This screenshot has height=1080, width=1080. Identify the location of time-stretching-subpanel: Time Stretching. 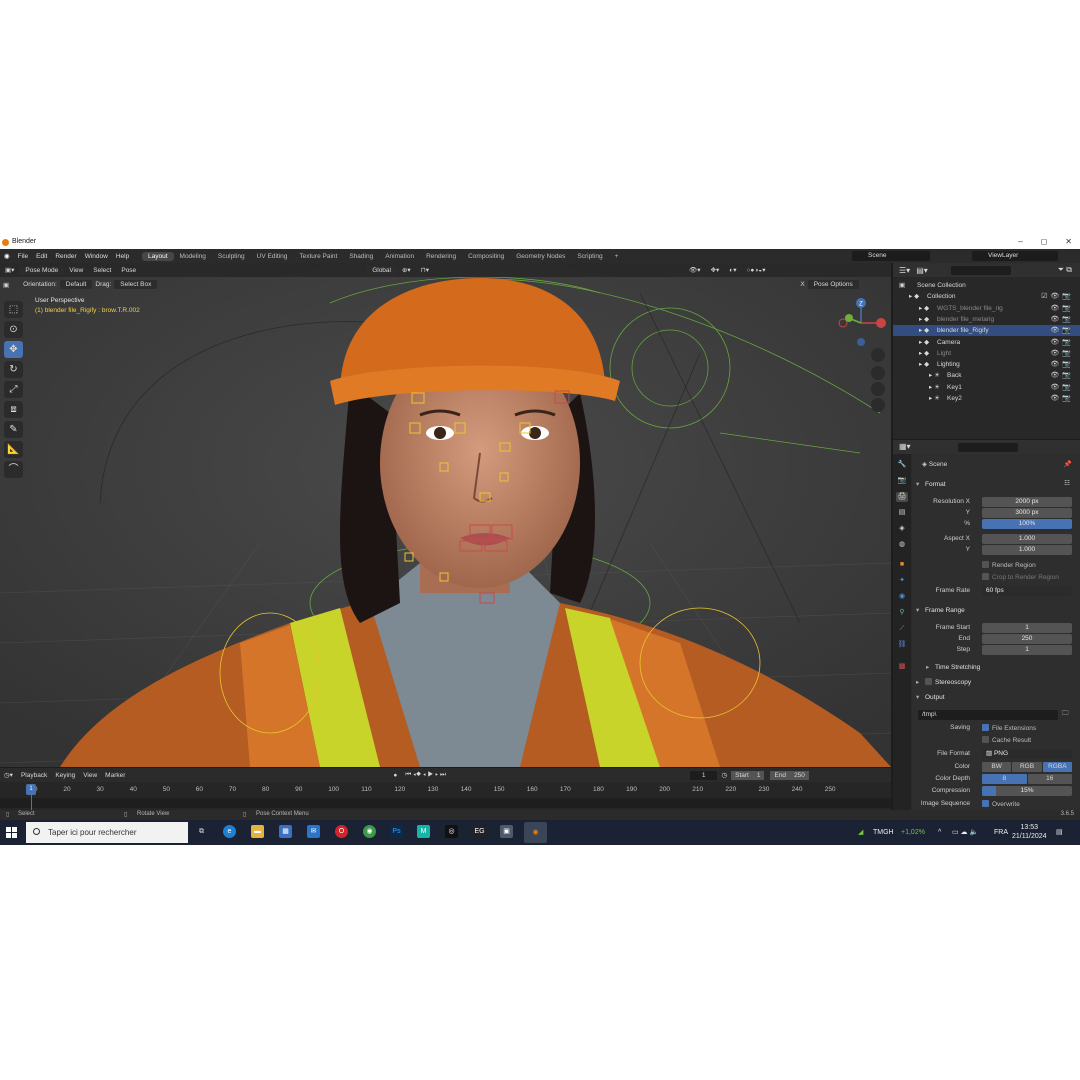
(1003, 668).